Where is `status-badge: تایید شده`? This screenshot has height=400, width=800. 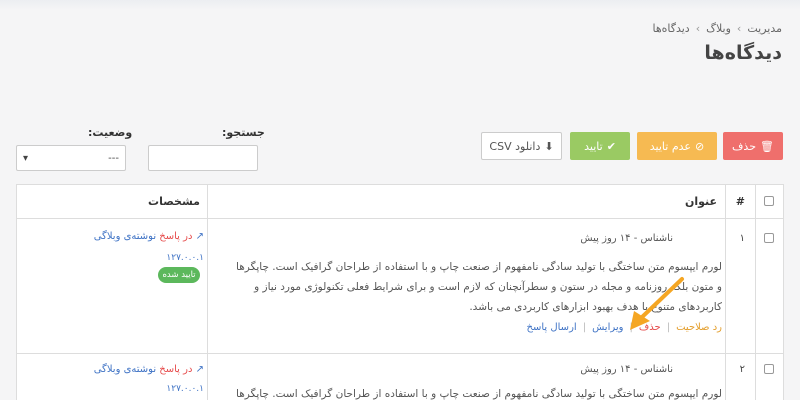 status-badge: تایید شده is located at coordinates (179, 275).